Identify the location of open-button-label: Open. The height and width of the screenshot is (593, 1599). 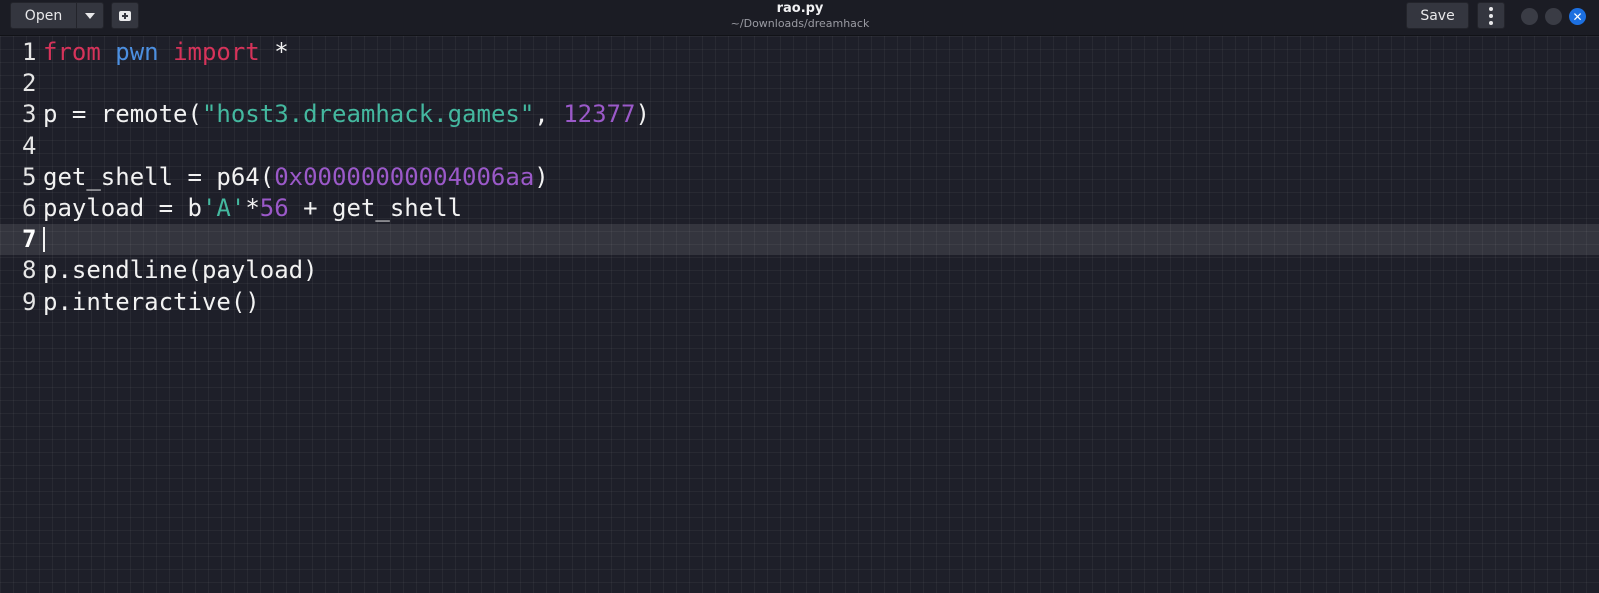
(43, 15).